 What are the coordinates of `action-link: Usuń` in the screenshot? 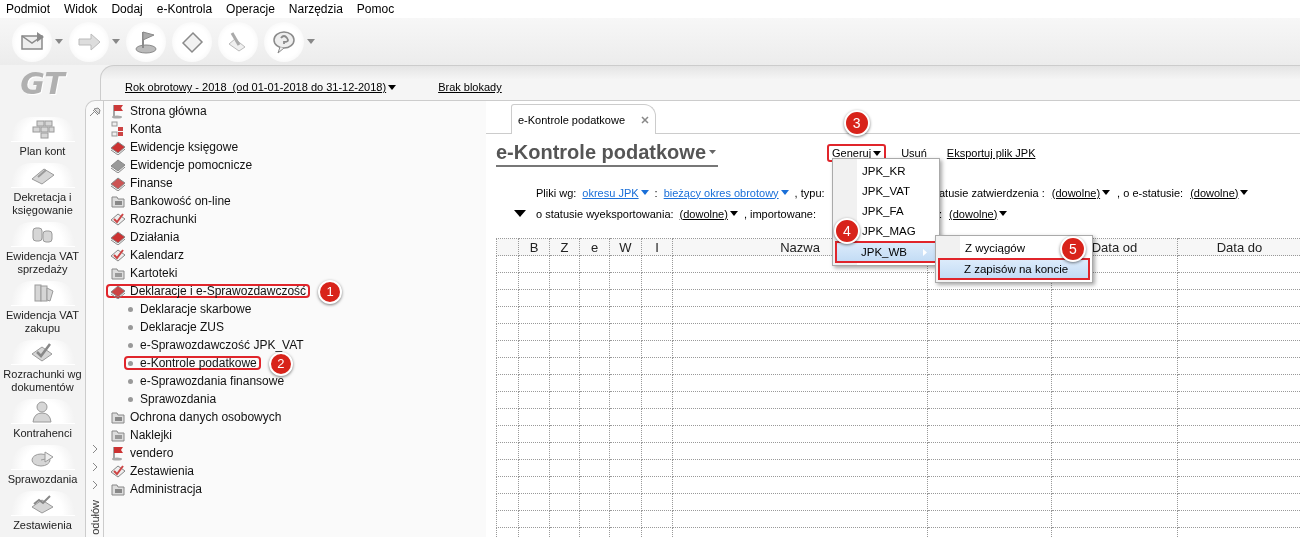 It's located at (914, 153).